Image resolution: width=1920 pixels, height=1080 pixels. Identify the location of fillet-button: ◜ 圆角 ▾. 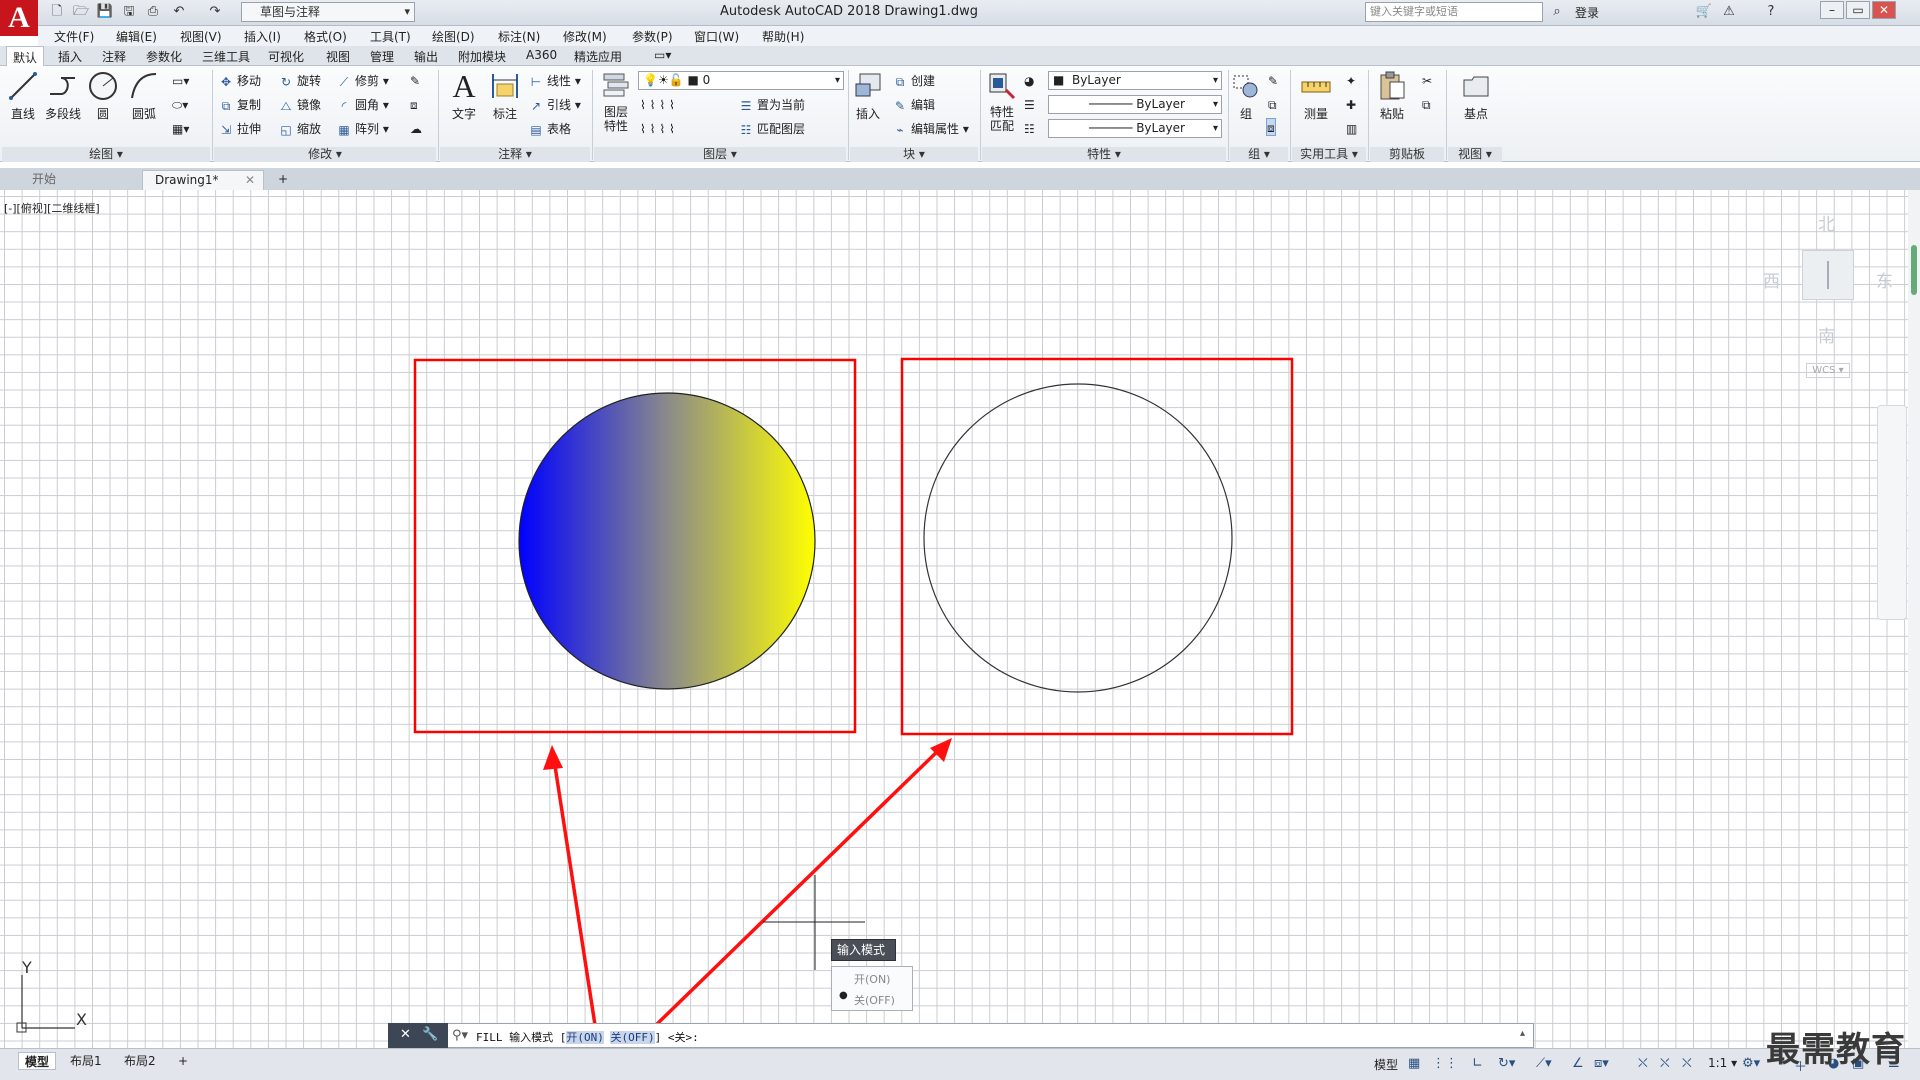
(362, 105).